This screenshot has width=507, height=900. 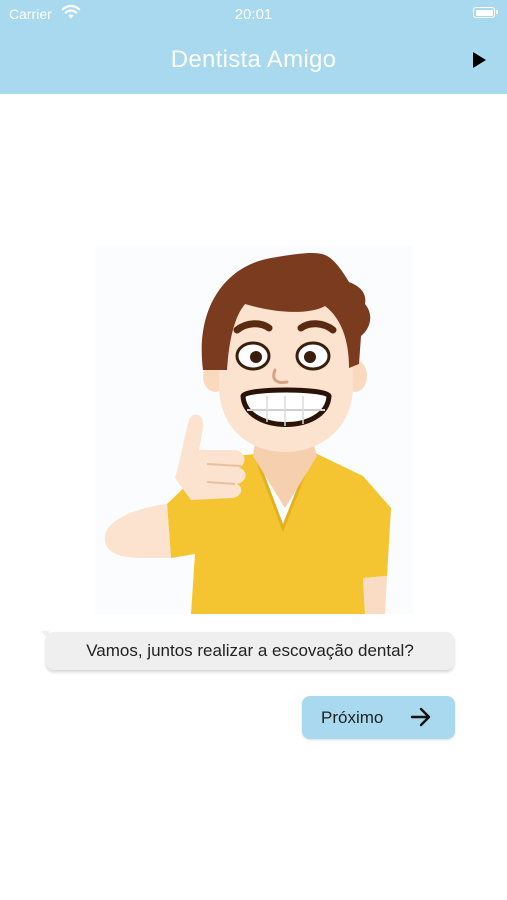 I want to click on status-bar: Carrier 20:01, so click(x=253, y=14).